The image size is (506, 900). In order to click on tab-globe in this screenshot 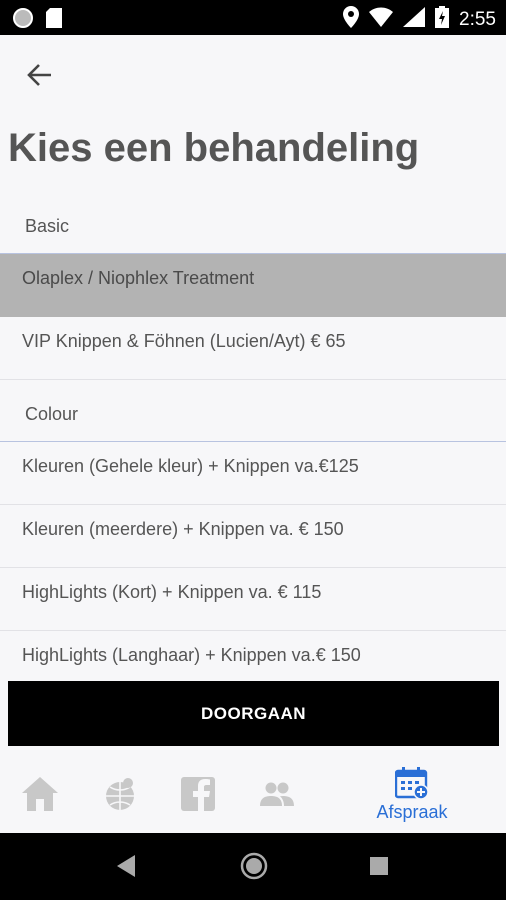, I will do `click(120, 794)`.